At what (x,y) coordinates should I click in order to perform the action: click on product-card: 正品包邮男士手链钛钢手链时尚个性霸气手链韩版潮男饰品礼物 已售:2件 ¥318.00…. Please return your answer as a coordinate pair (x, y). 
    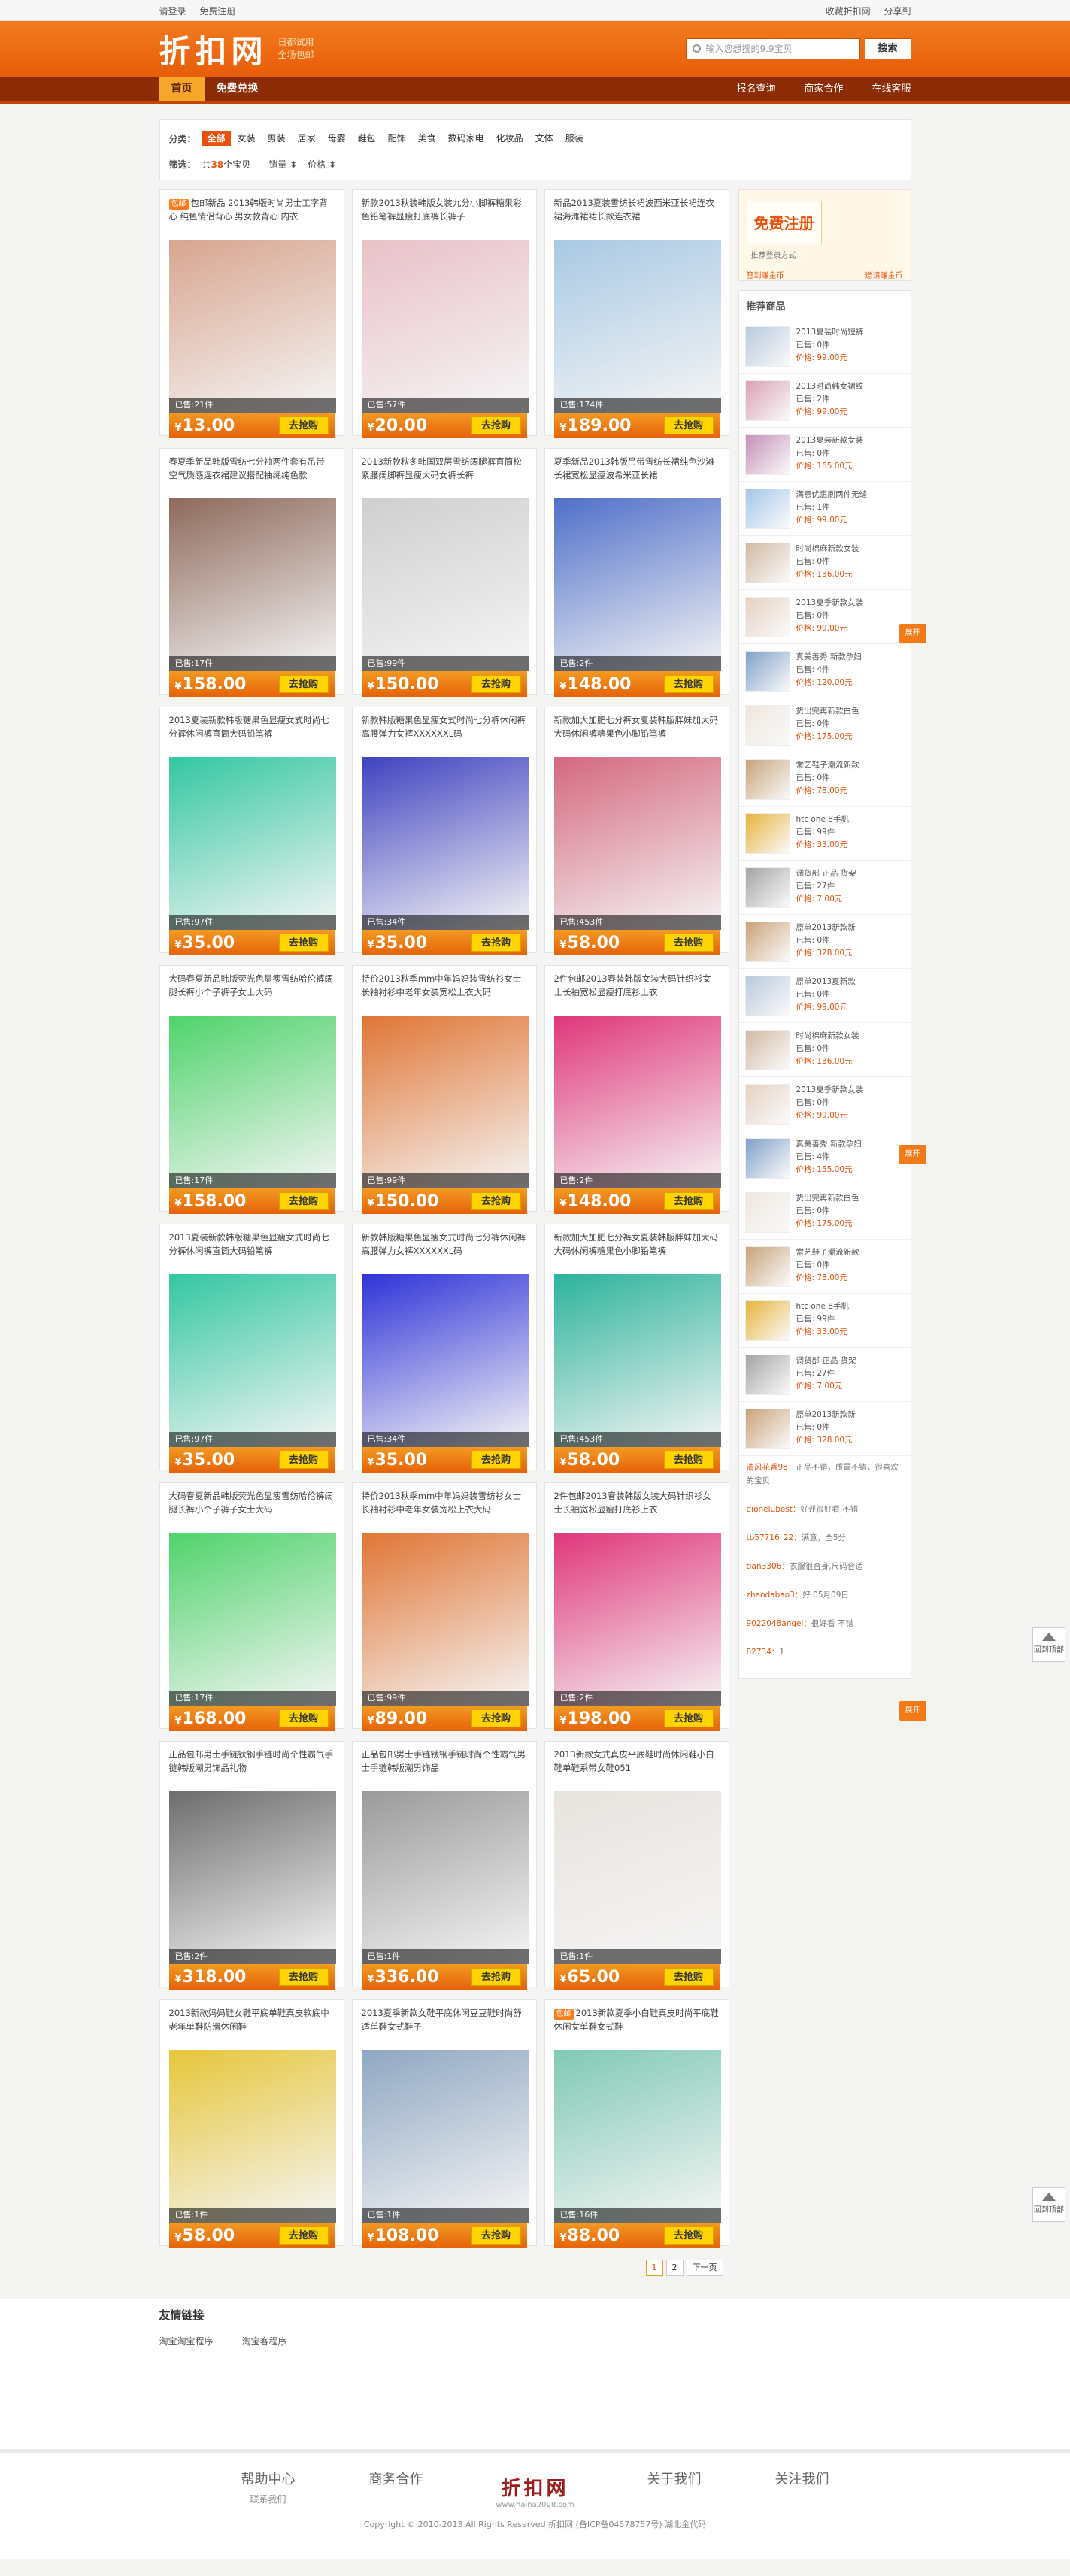
    Looking at the image, I should click on (251, 1865).